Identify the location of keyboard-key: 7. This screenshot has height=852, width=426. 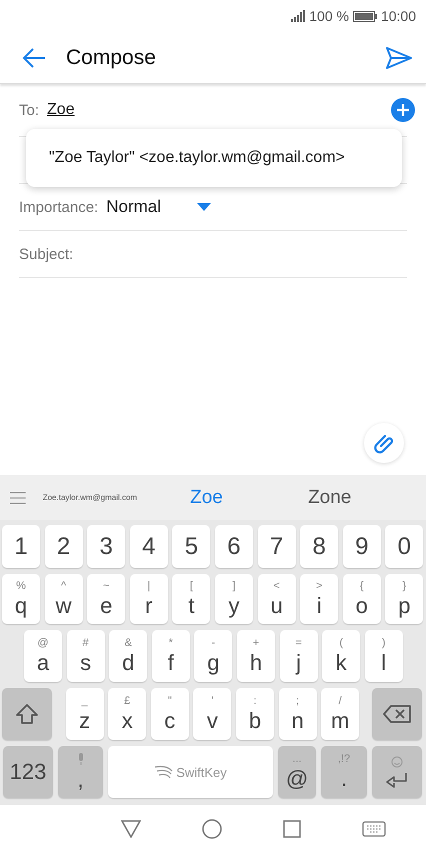
(277, 546).